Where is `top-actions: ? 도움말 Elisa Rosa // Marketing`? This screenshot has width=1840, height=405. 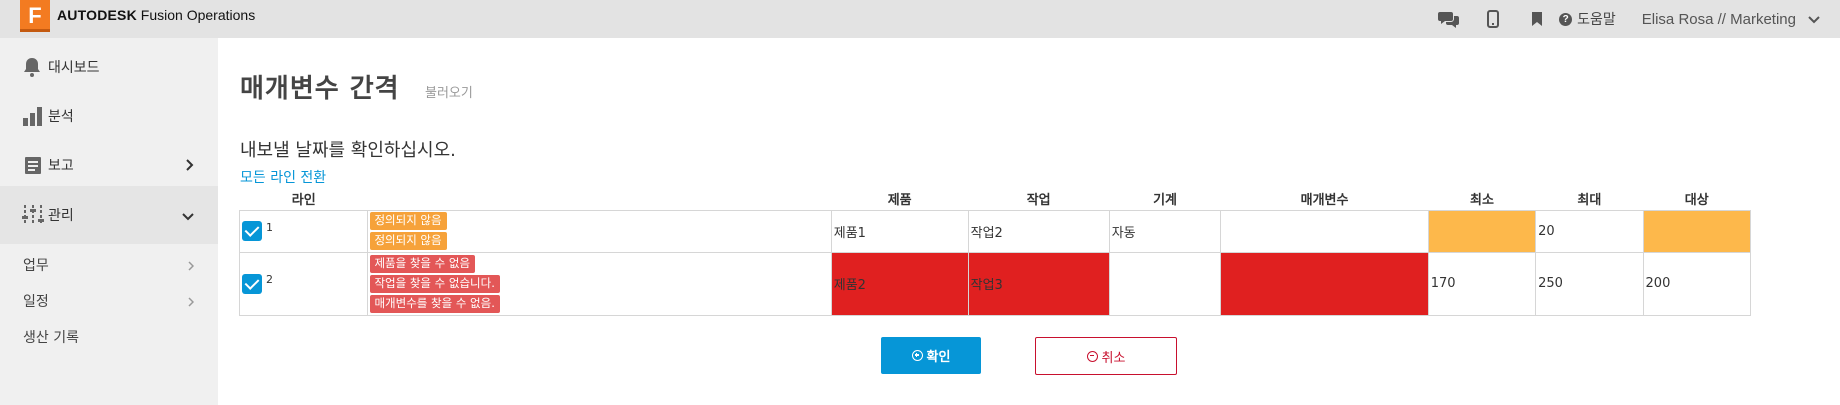 top-actions: ? 도움말 Elisa Rosa // Marketing is located at coordinates (1633, 19).